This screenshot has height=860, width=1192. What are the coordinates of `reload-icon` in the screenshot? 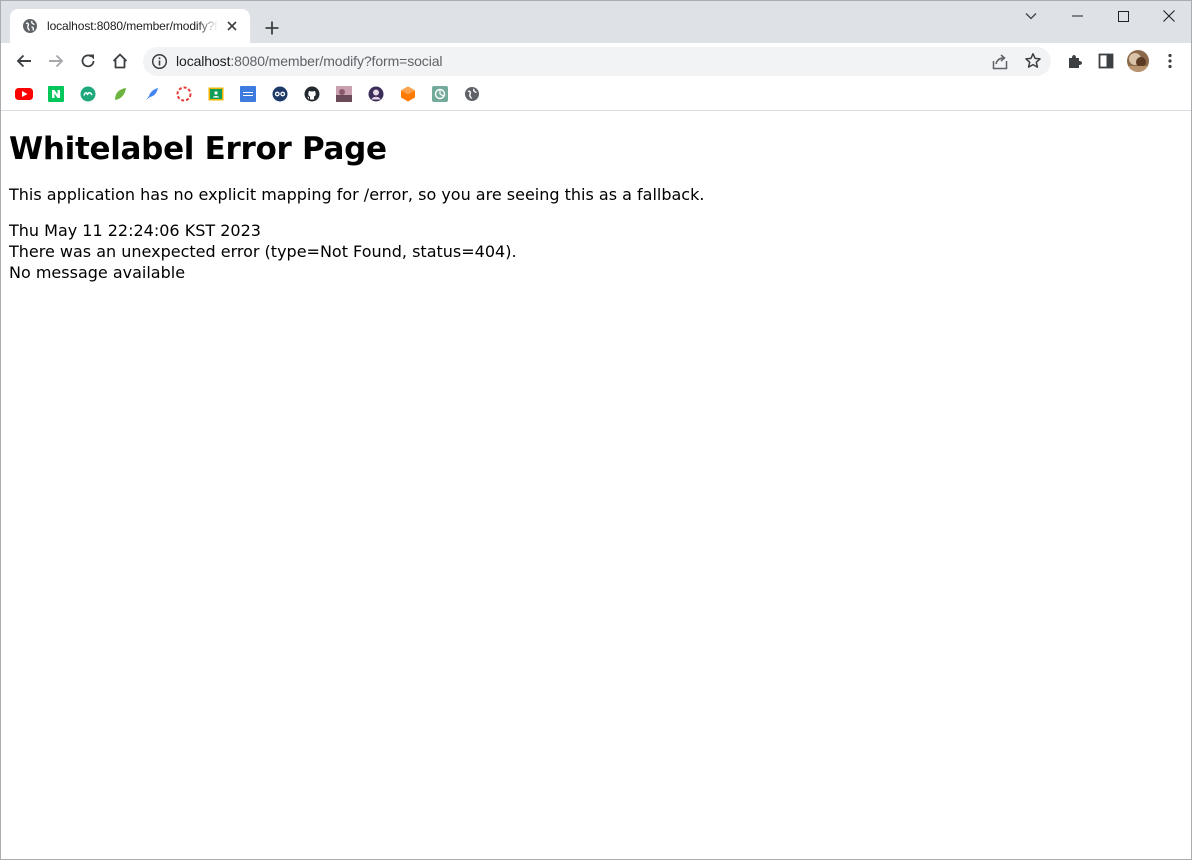 It's located at (88, 61).